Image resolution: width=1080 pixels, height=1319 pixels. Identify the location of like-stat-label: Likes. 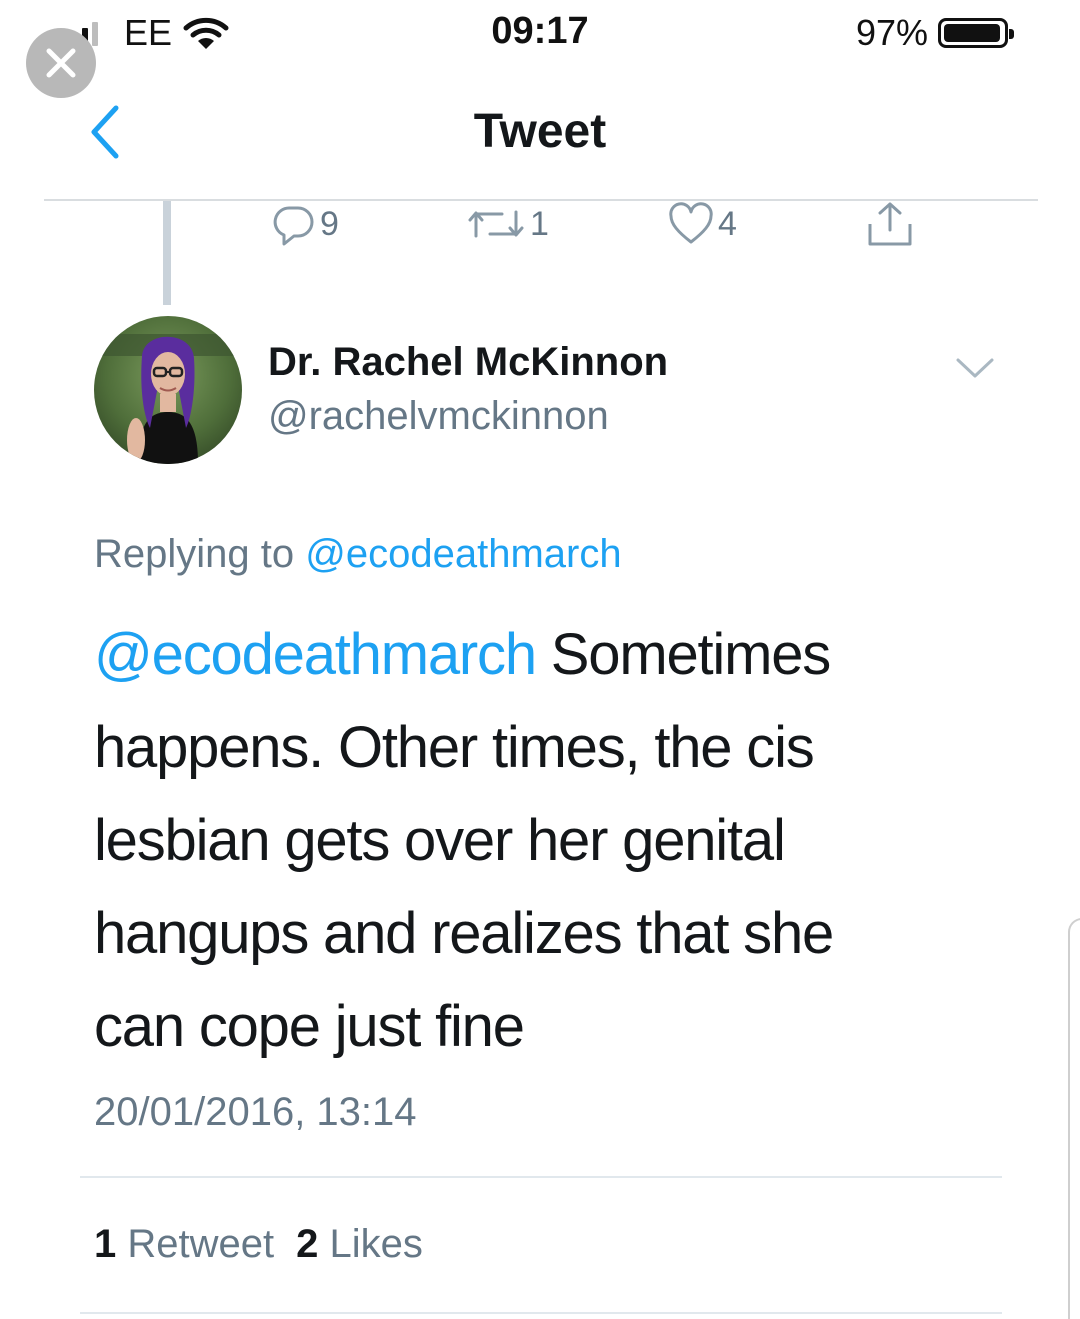
(376, 1244).